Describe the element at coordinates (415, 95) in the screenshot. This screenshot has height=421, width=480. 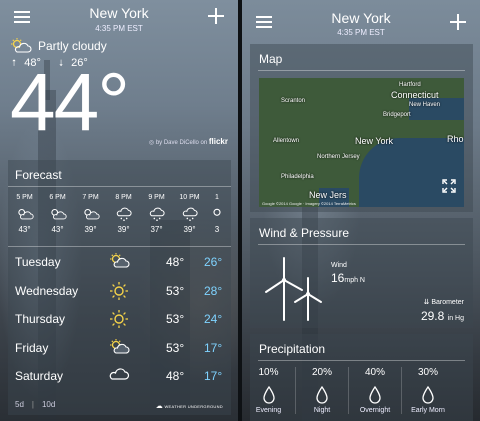
I see `map-label-connecticut: Connecticut` at that location.